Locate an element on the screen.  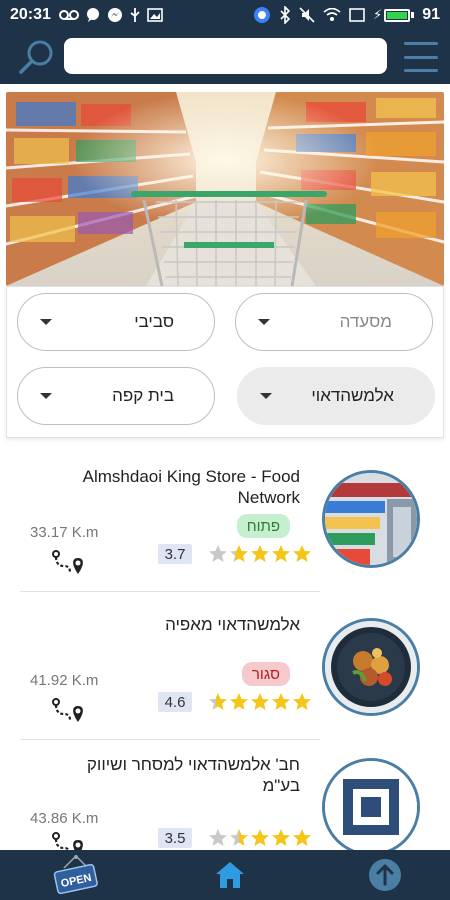
battery-level: 91 is located at coordinates (431, 14).